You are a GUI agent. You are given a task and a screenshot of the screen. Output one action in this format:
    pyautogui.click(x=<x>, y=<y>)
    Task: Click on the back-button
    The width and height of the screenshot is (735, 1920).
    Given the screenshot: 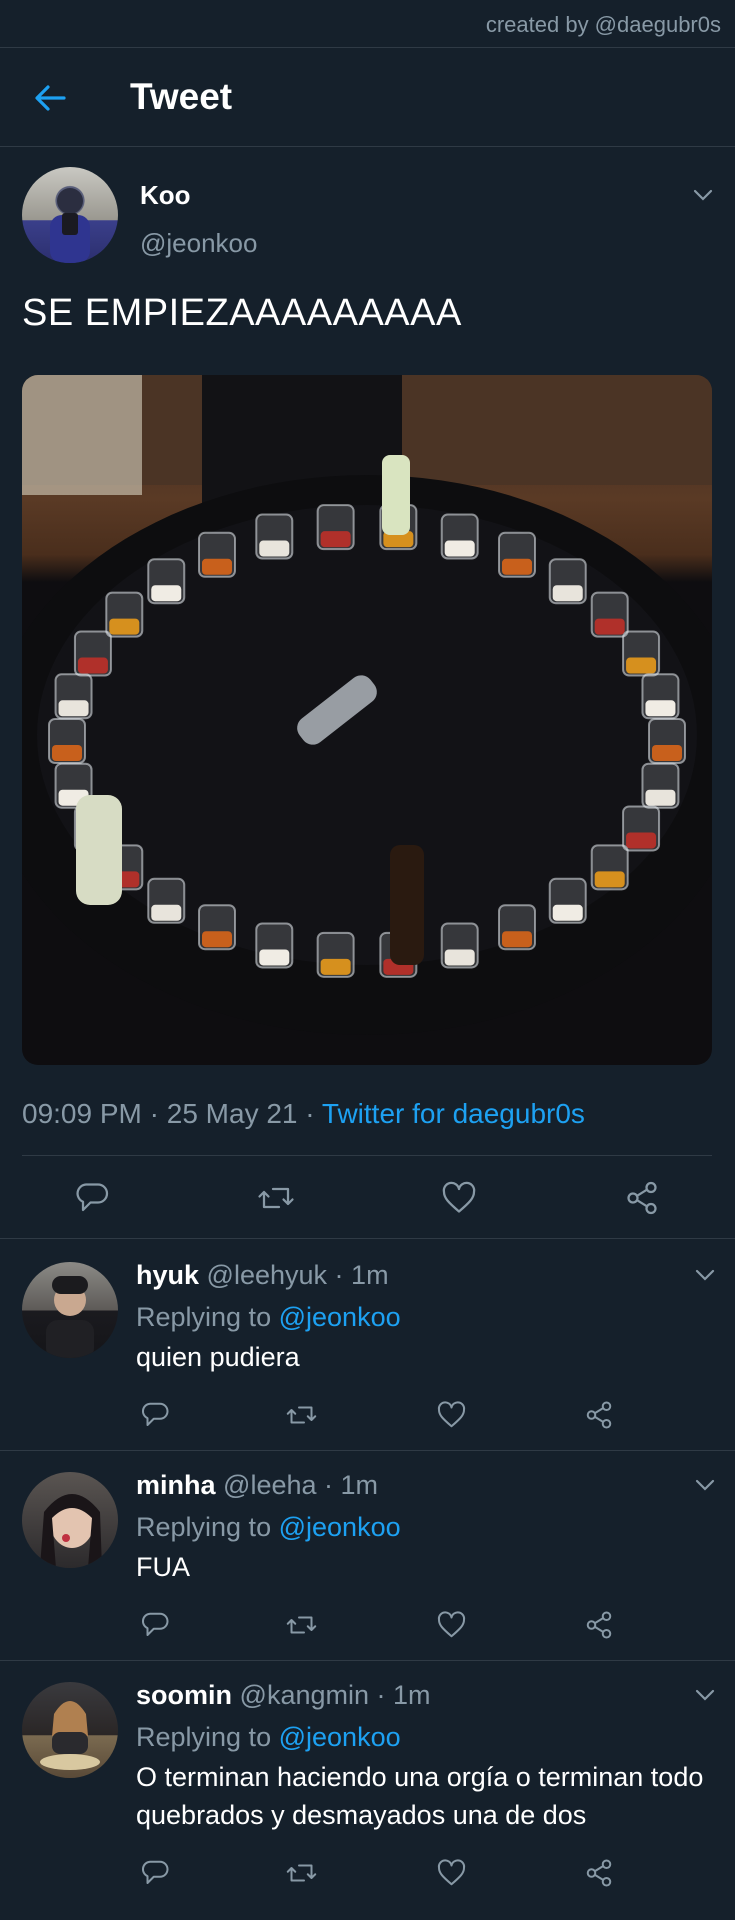 What is the action you would take?
    pyautogui.click(x=50, y=98)
    